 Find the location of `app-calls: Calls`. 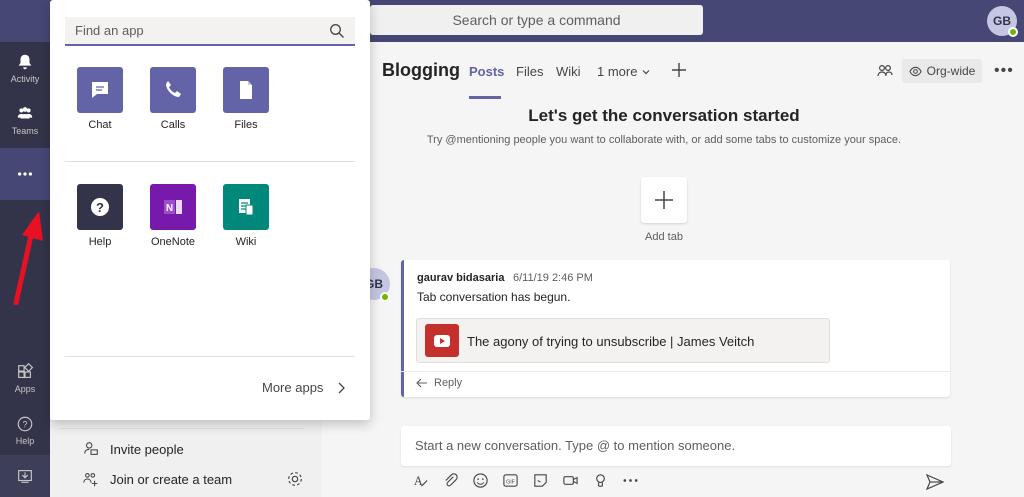

app-calls: Calls is located at coordinates (173, 99).